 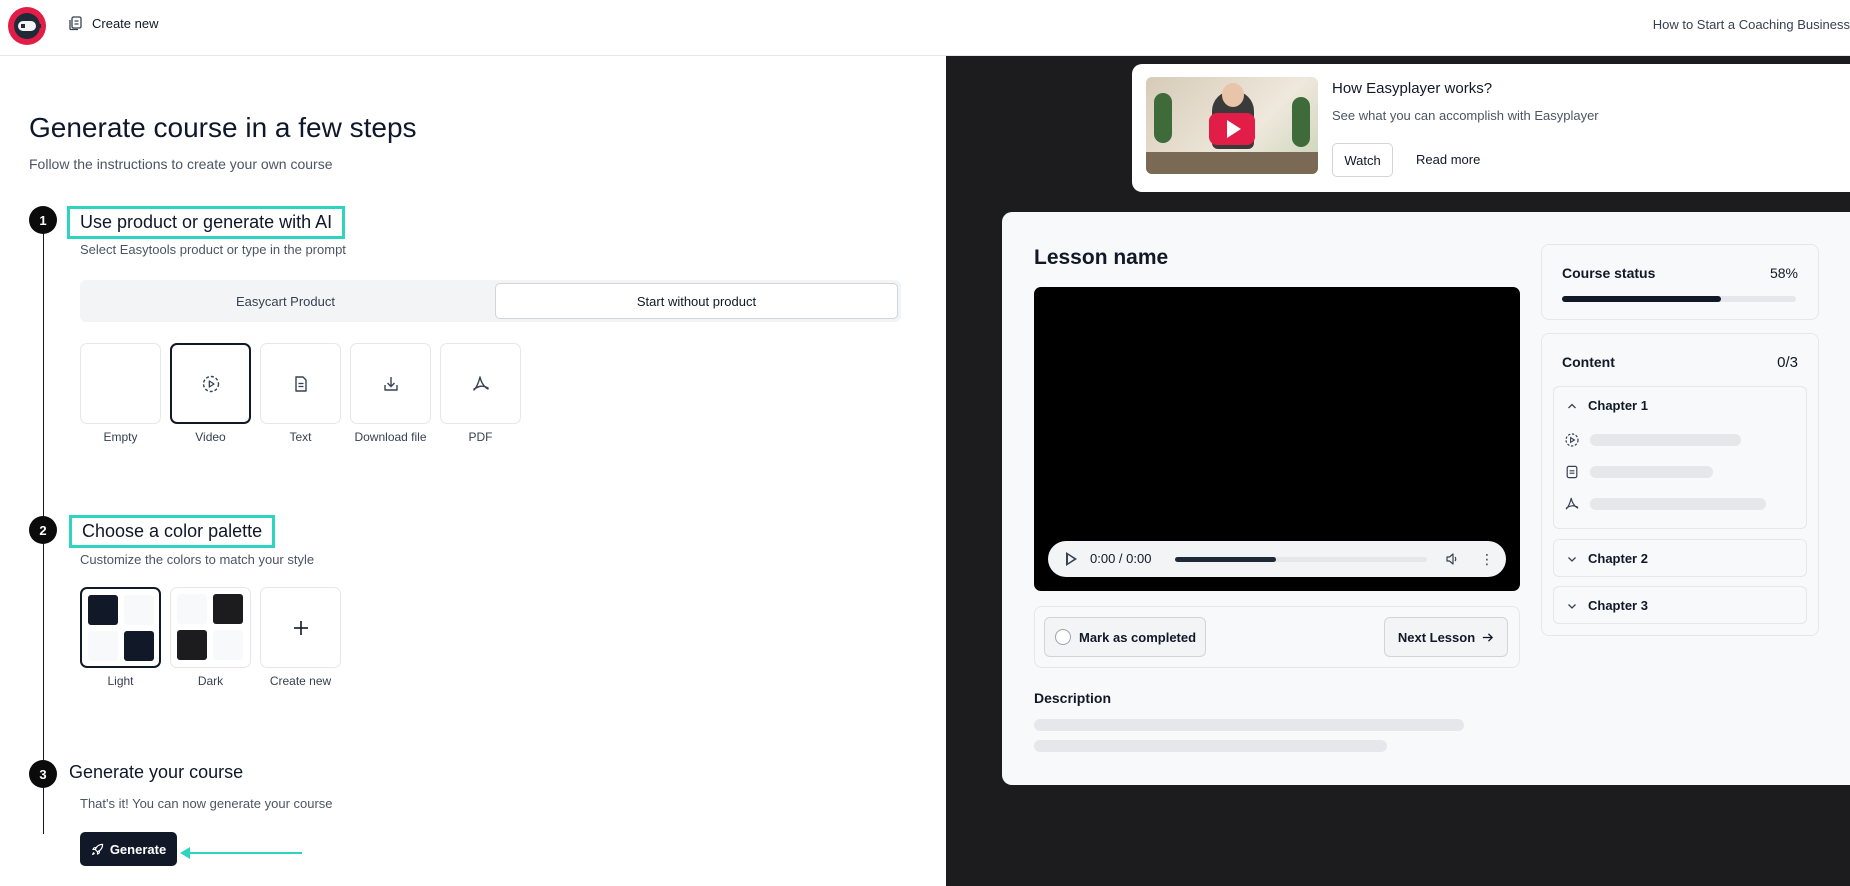 What do you see at coordinates (1301, 559) in the screenshot?
I see `player-progress-track` at bounding box center [1301, 559].